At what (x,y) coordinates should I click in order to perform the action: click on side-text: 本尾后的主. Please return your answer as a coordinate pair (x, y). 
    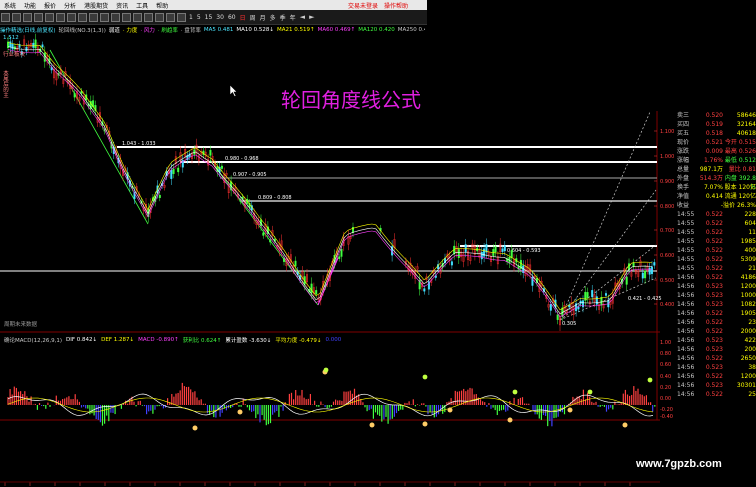
    Looking at the image, I should click on (5, 84).